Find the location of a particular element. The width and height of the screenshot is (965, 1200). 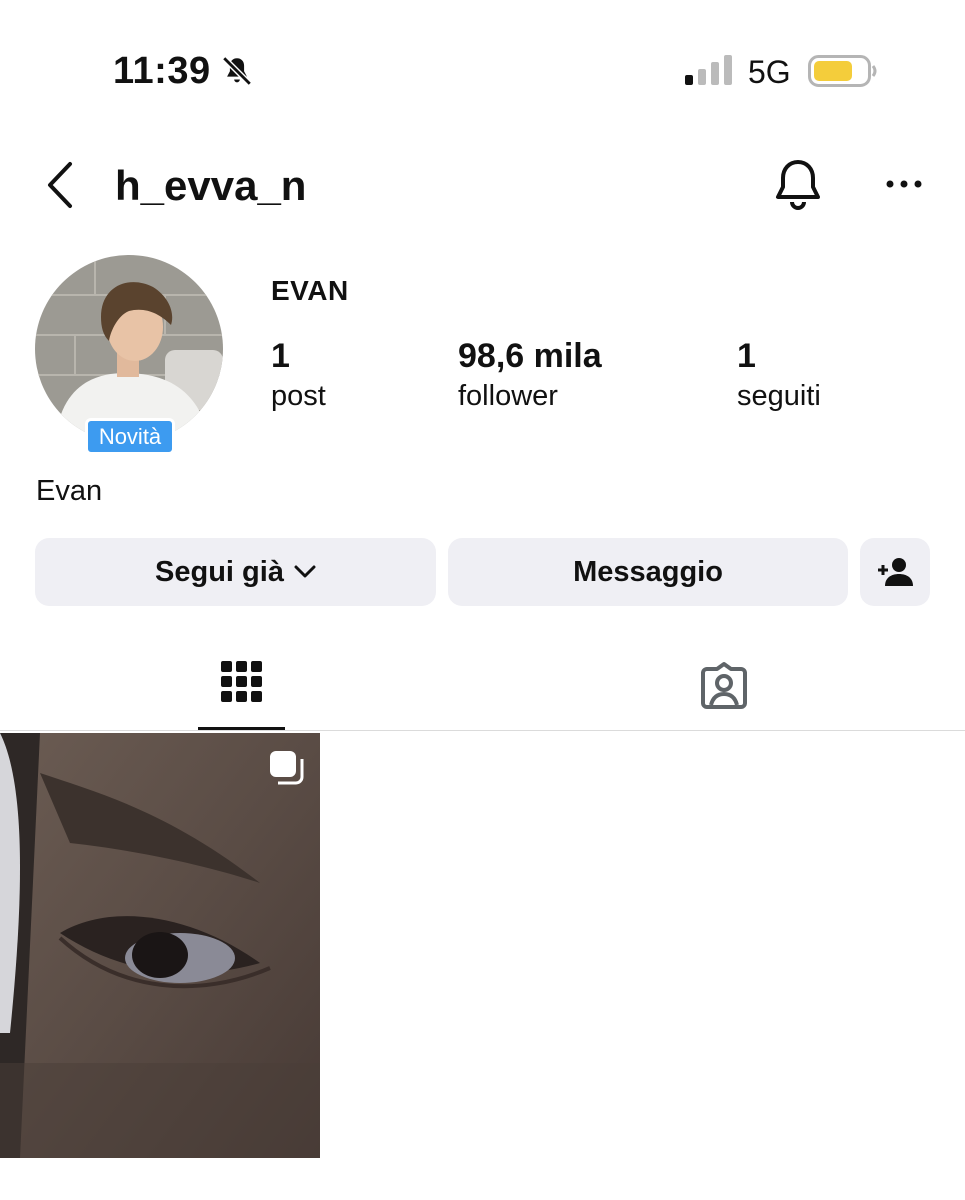

stat-followers-label: follower is located at coordinates (508, 396).